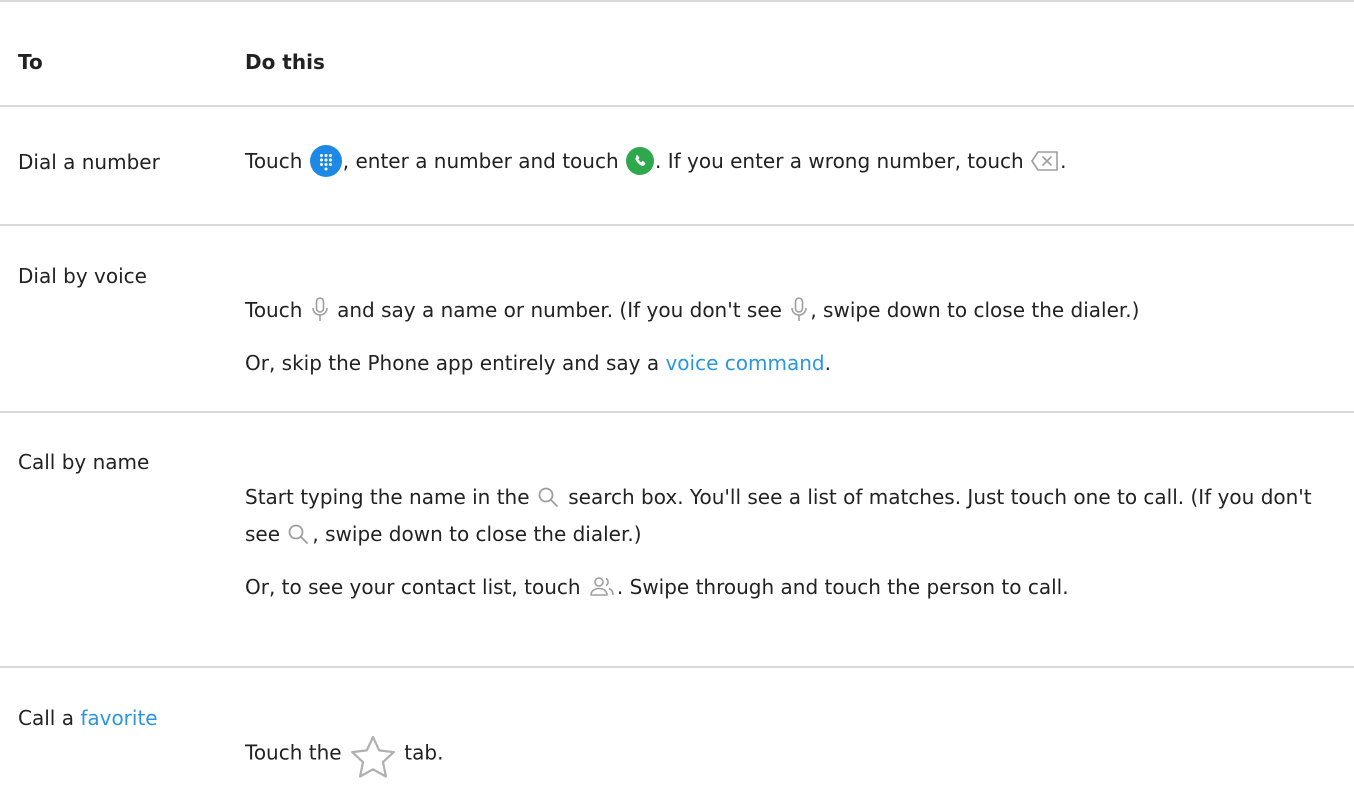  I want to click on table-header-row: To Do this, so click(677, 53).